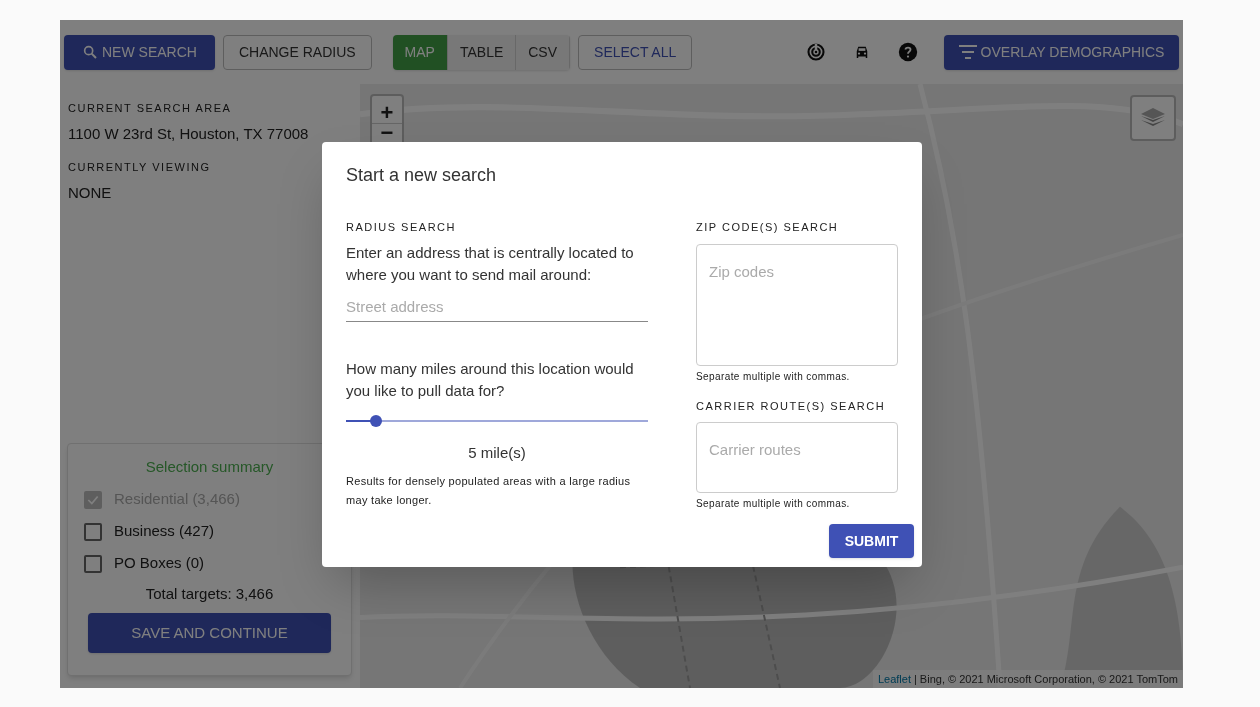  Describe the element at coordinates (497, 306) in the screenshot. I see `street-address-field: Street address` at that location.